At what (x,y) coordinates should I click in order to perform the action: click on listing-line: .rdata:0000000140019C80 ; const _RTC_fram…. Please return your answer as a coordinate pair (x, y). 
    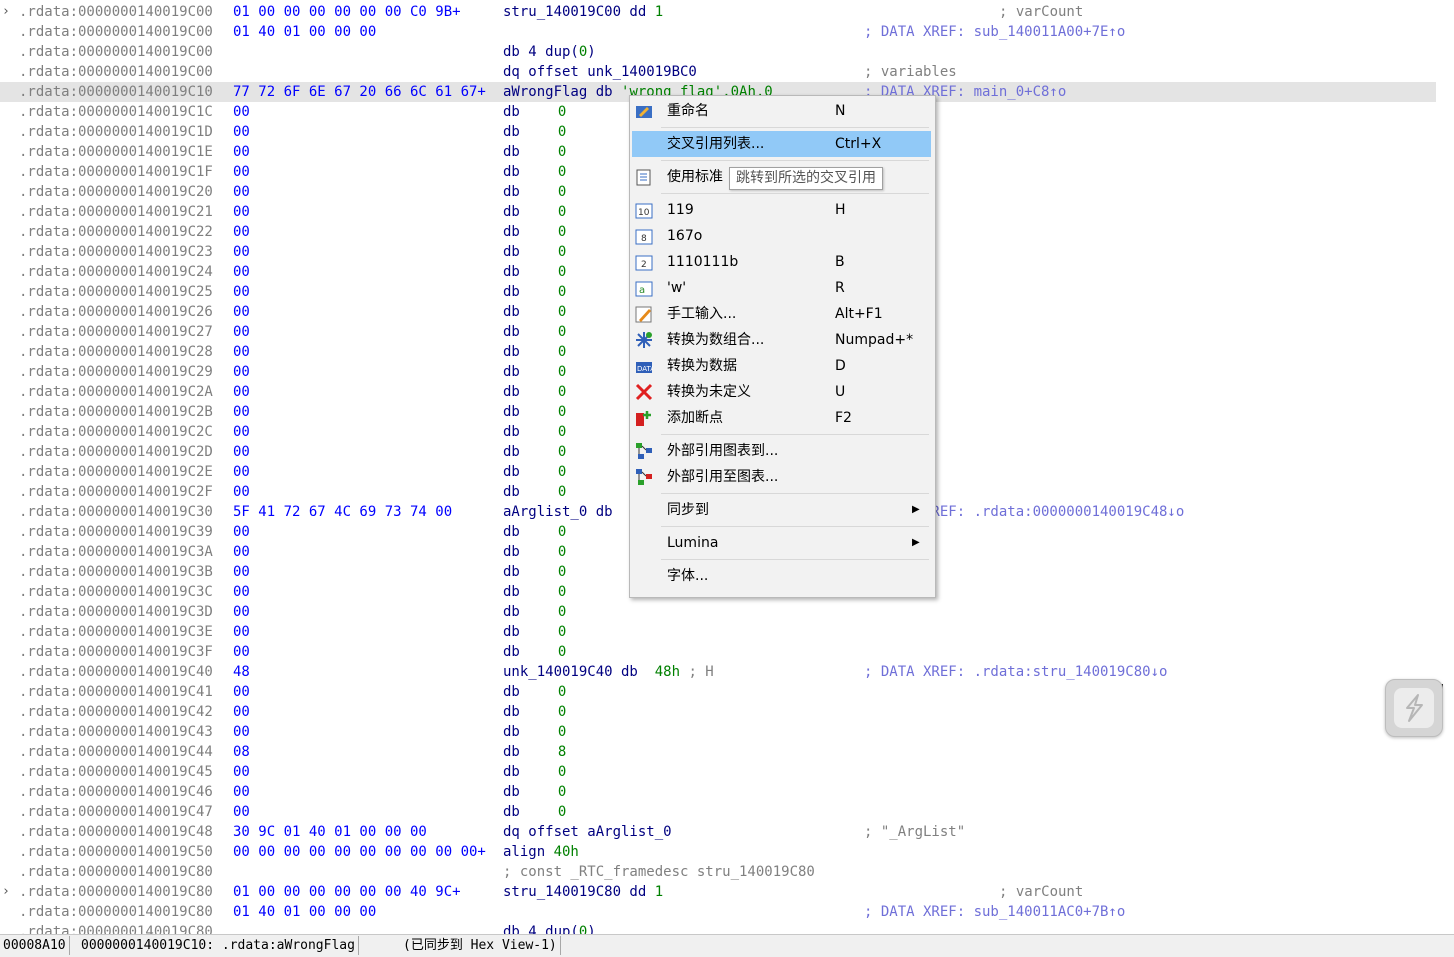
    Looking at the image, I should click on (718, 872).